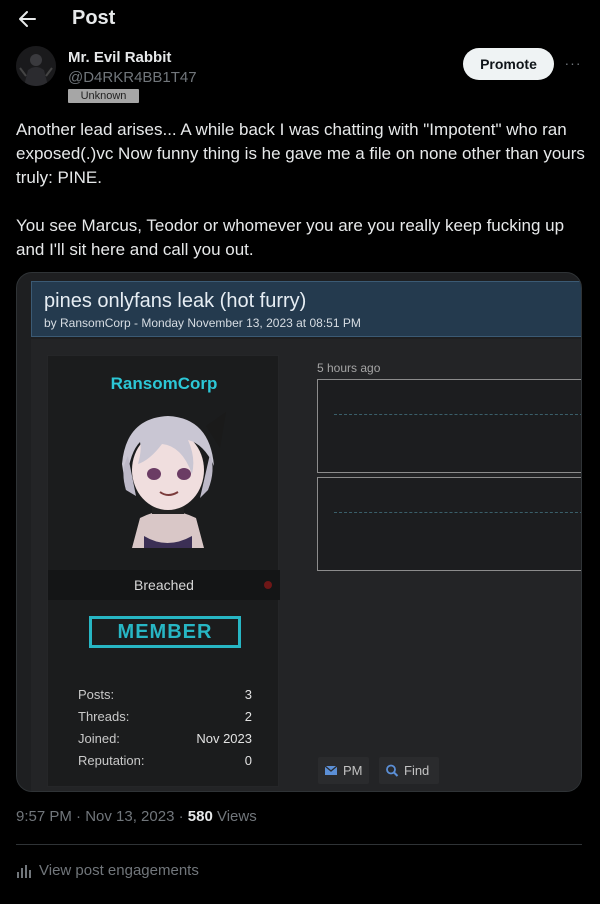 Image resolution: width=600 pixels, height=904 pixels. I want to click on promote-button: Promote, so click(508, 64).